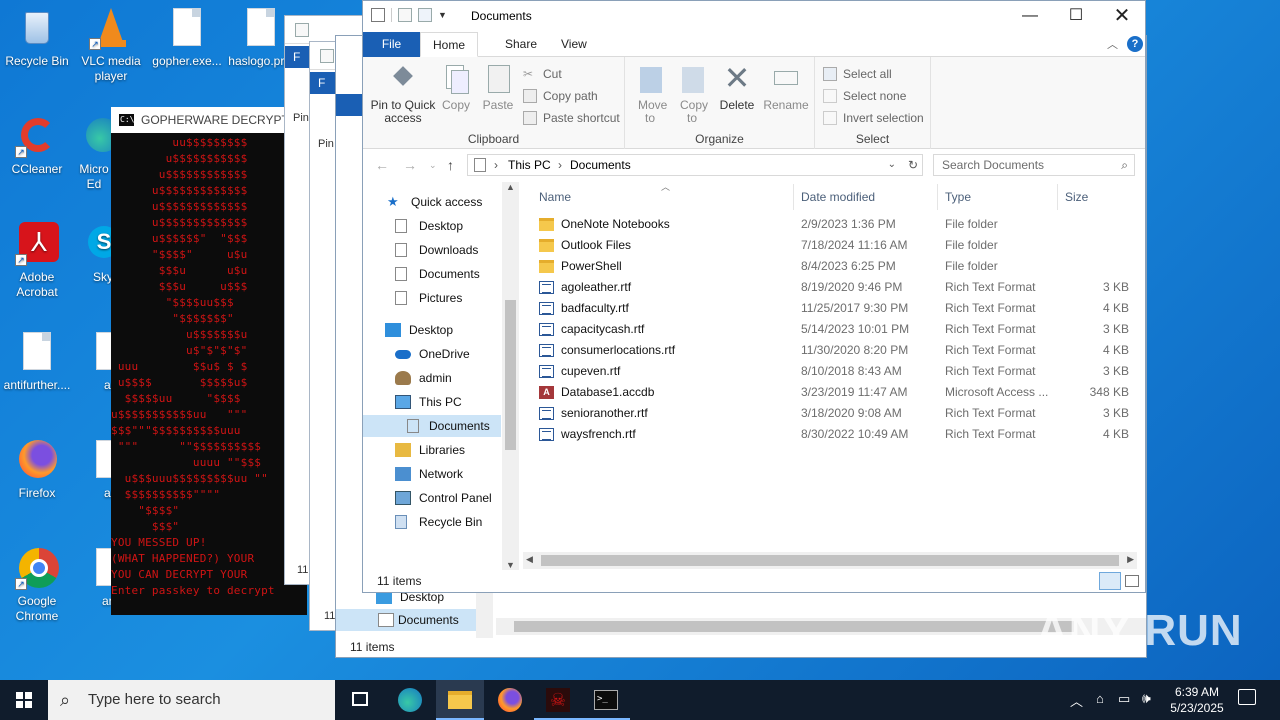  Describe the element at coordinates (429, 226) in the screenshot. I see `nav-item-desktop: Desktop` at that location.